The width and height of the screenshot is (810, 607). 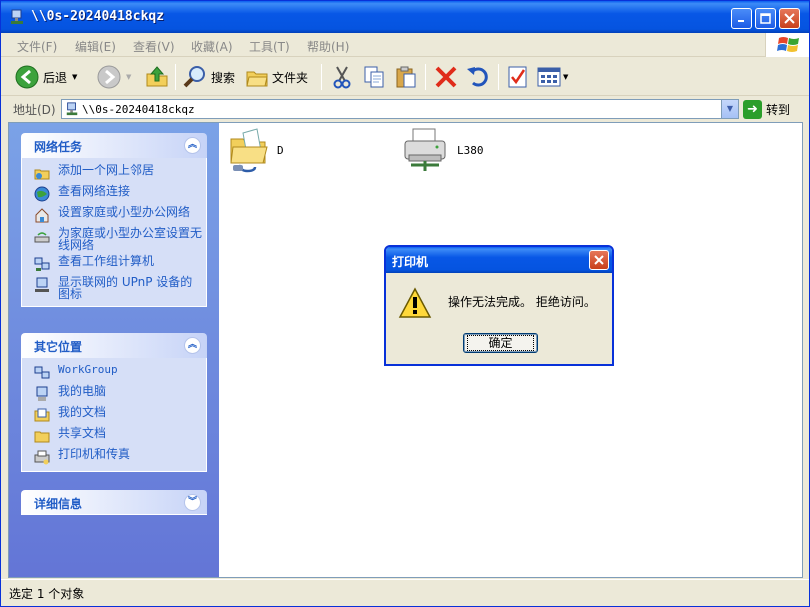 I want to click on printer-error-dialog: 打印机 操作无法完成。 拒绝访问。 确定, so click(x=499, y=305).